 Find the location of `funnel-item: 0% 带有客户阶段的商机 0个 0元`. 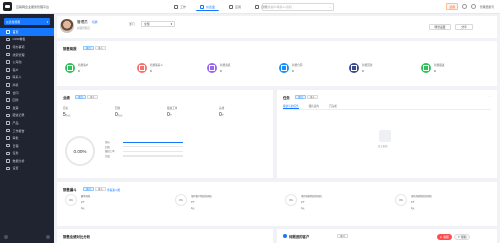

funnel-item: 0% 带有客户阶段的商机 0个 0元 is located at coordinates (193, 202).